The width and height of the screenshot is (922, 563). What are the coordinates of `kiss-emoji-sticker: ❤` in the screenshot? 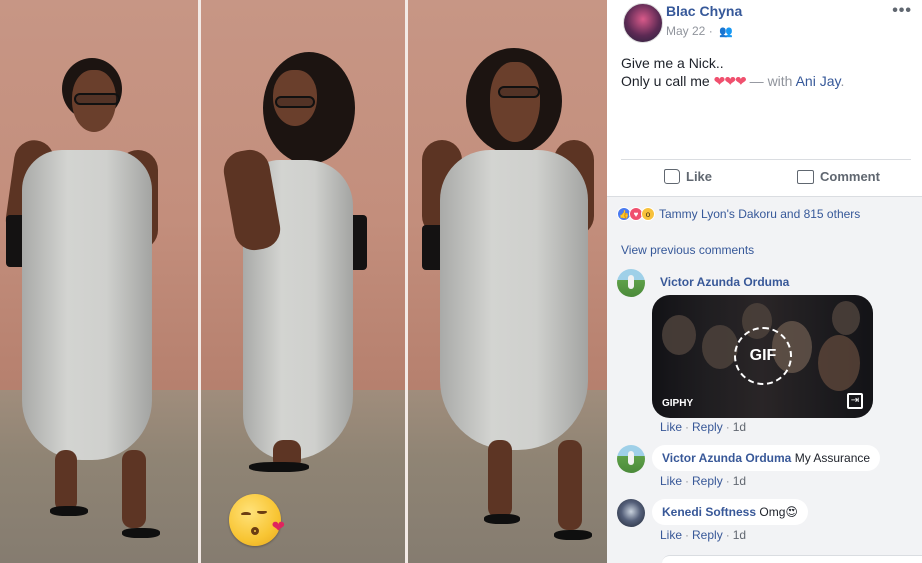 It's located at (257, 520).